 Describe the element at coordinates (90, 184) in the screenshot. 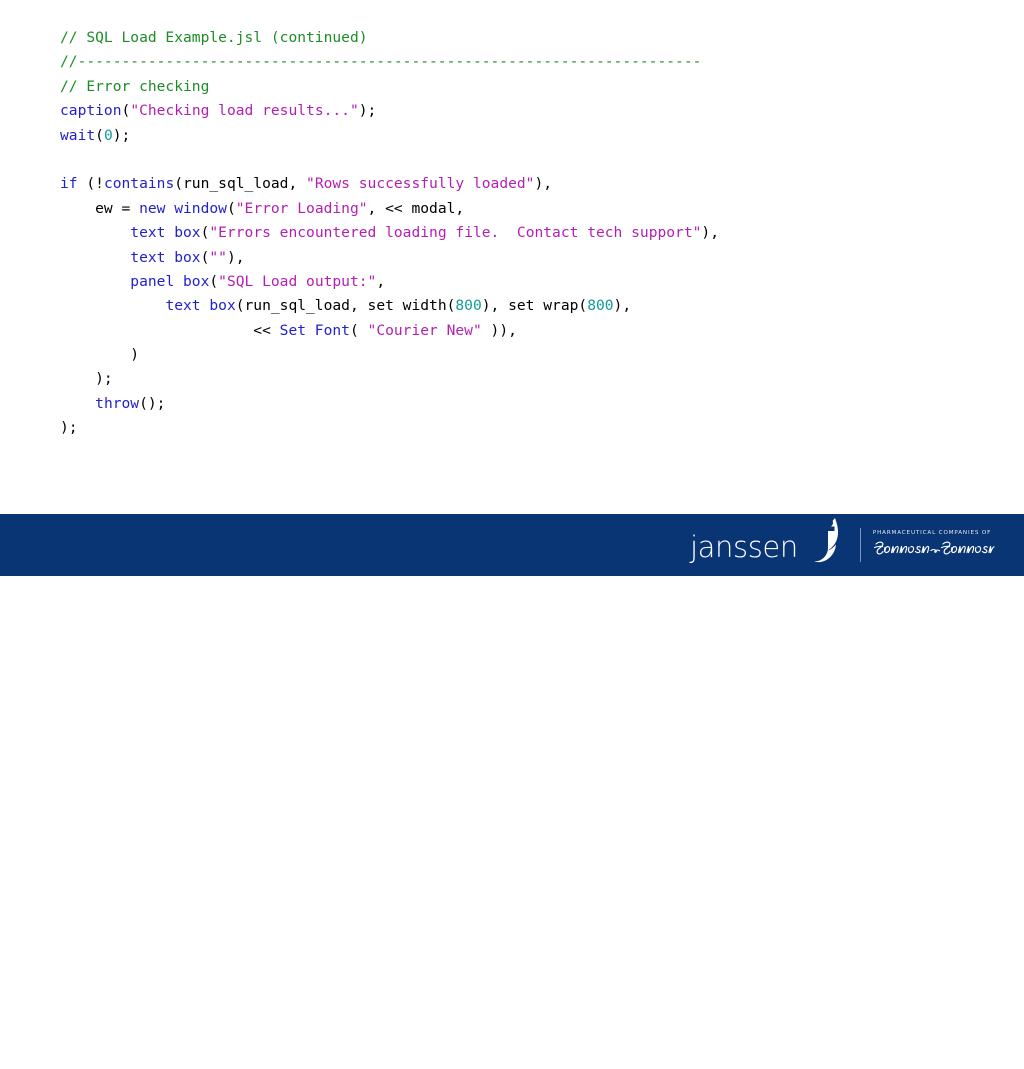

I see `code-token-pln: (!` at that location.